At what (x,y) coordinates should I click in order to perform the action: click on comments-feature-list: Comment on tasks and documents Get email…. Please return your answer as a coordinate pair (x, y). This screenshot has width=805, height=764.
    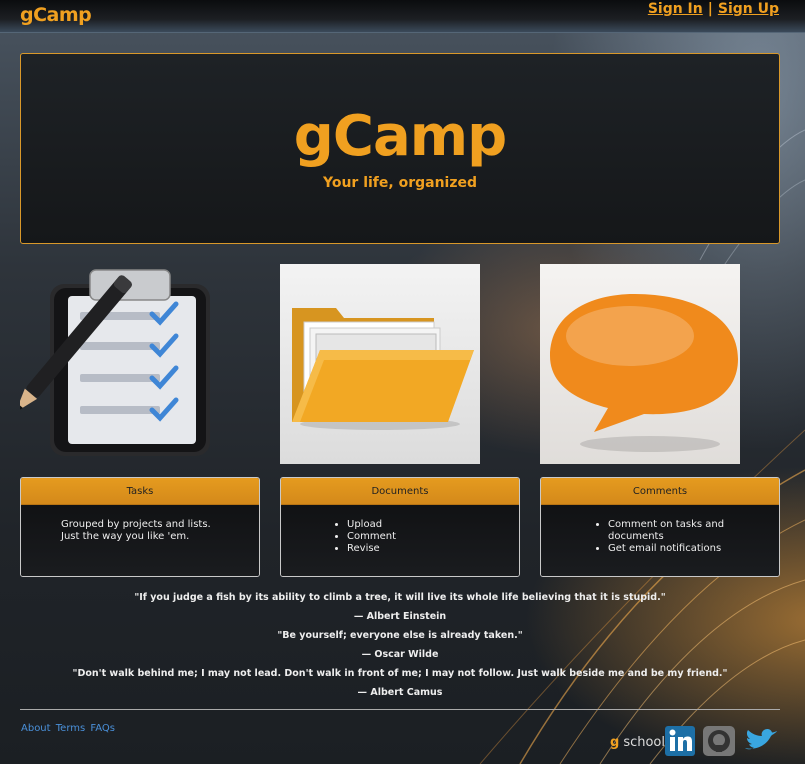
    Looking at the image, I should click on (660, 537).